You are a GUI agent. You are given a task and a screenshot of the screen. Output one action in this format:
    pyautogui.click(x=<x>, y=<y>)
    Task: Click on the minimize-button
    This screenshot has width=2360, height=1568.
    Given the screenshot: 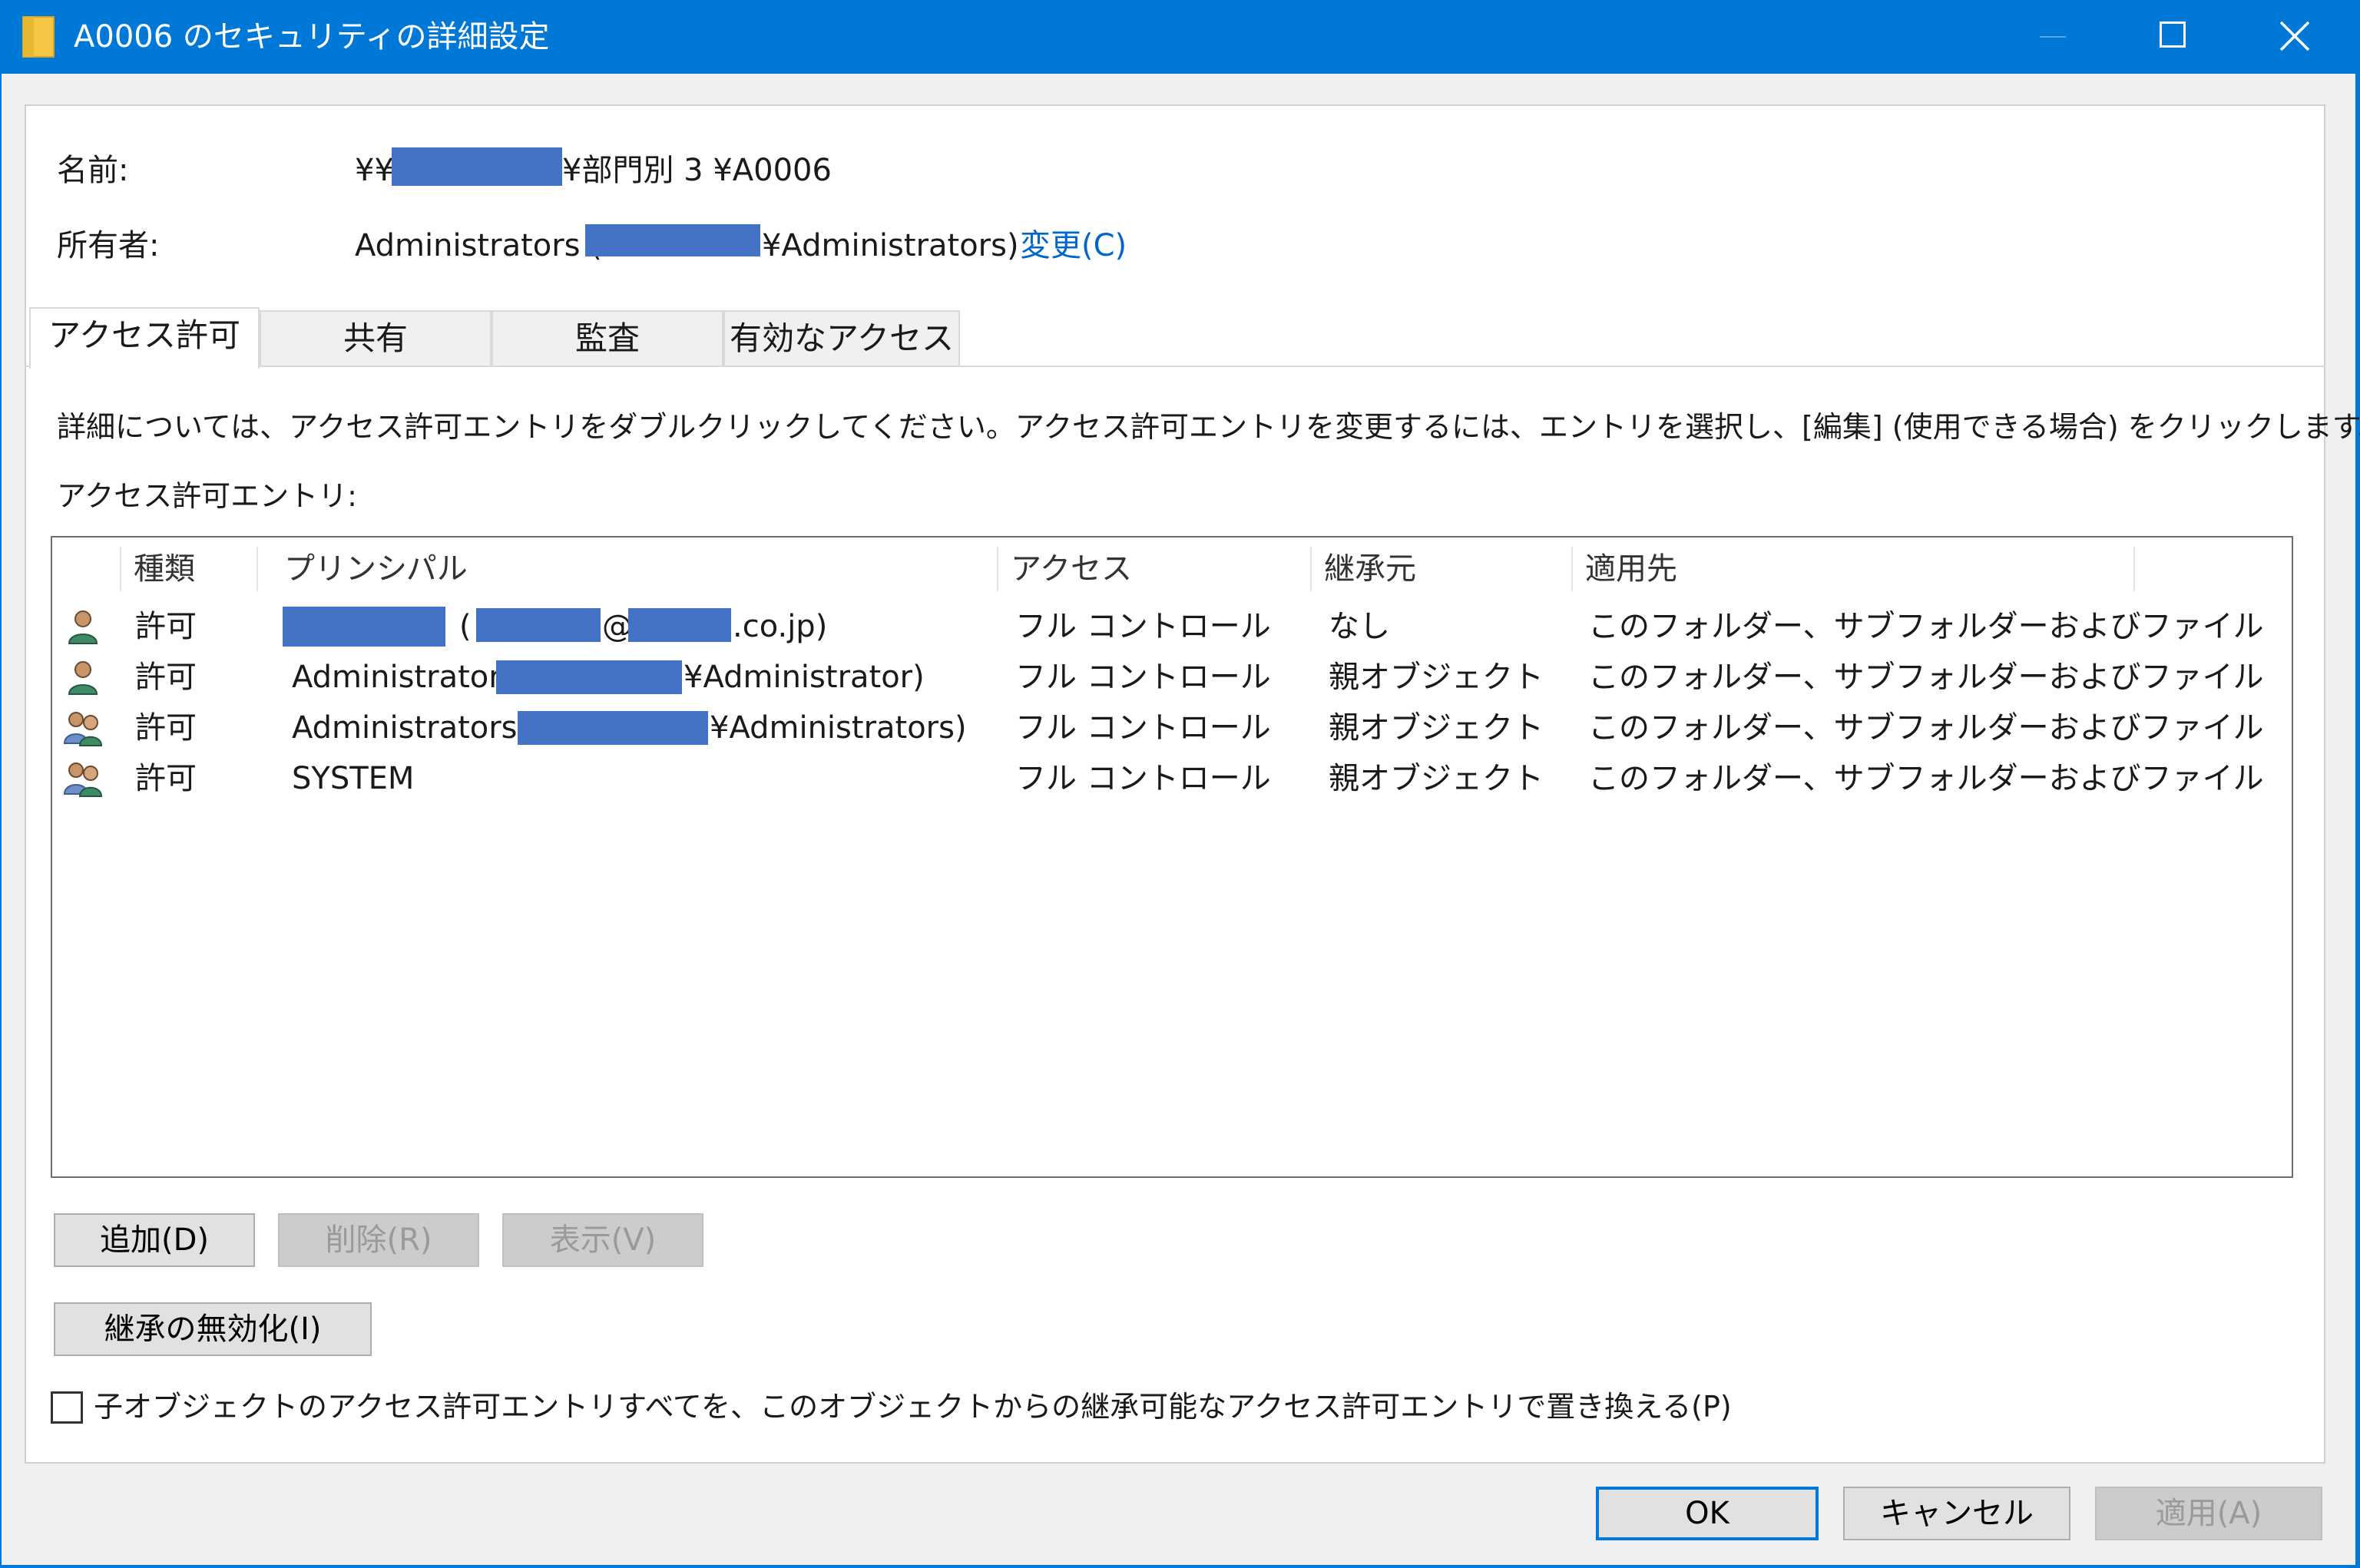 What is the action you would take?
    pyautogui.click(x=2052, y=37)
    